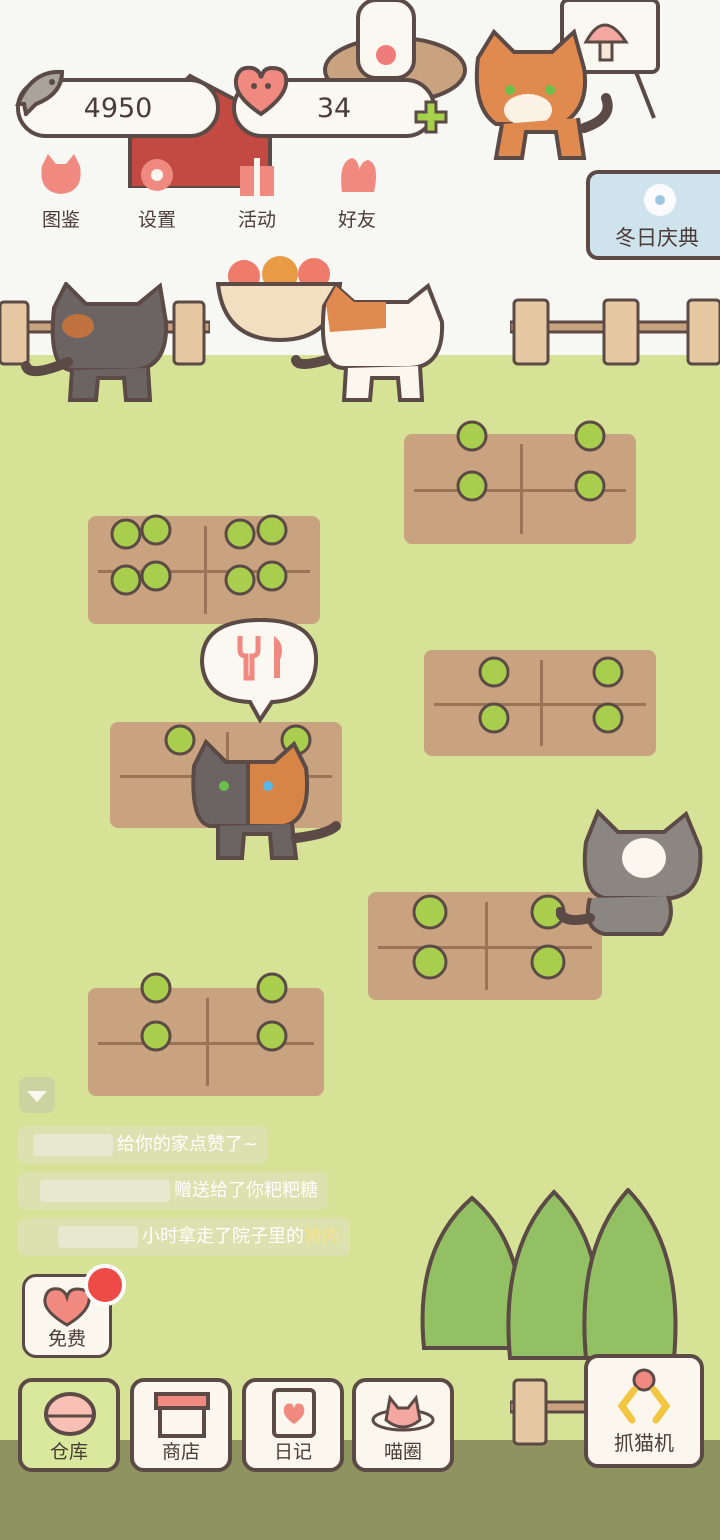 This screenshot has height=1540, width=720. What do you see at coordinates (180, 1452) in the screenshot?
I see `shop-label: 商店` at bounding box center [180, 1452].